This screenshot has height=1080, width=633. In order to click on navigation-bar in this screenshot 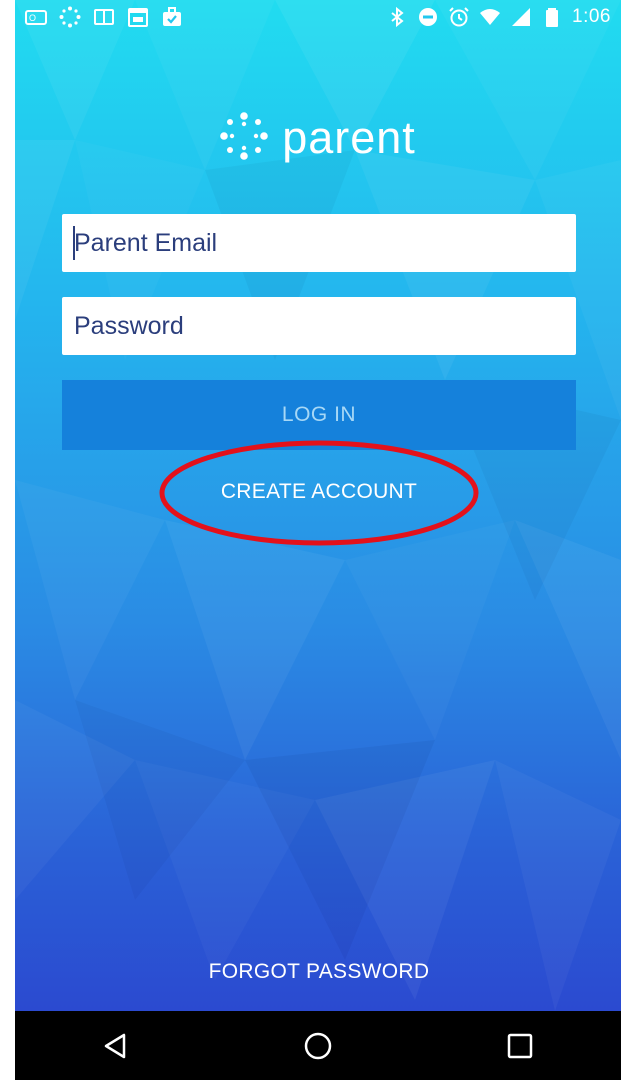, I will do `click(318, 1045)`.